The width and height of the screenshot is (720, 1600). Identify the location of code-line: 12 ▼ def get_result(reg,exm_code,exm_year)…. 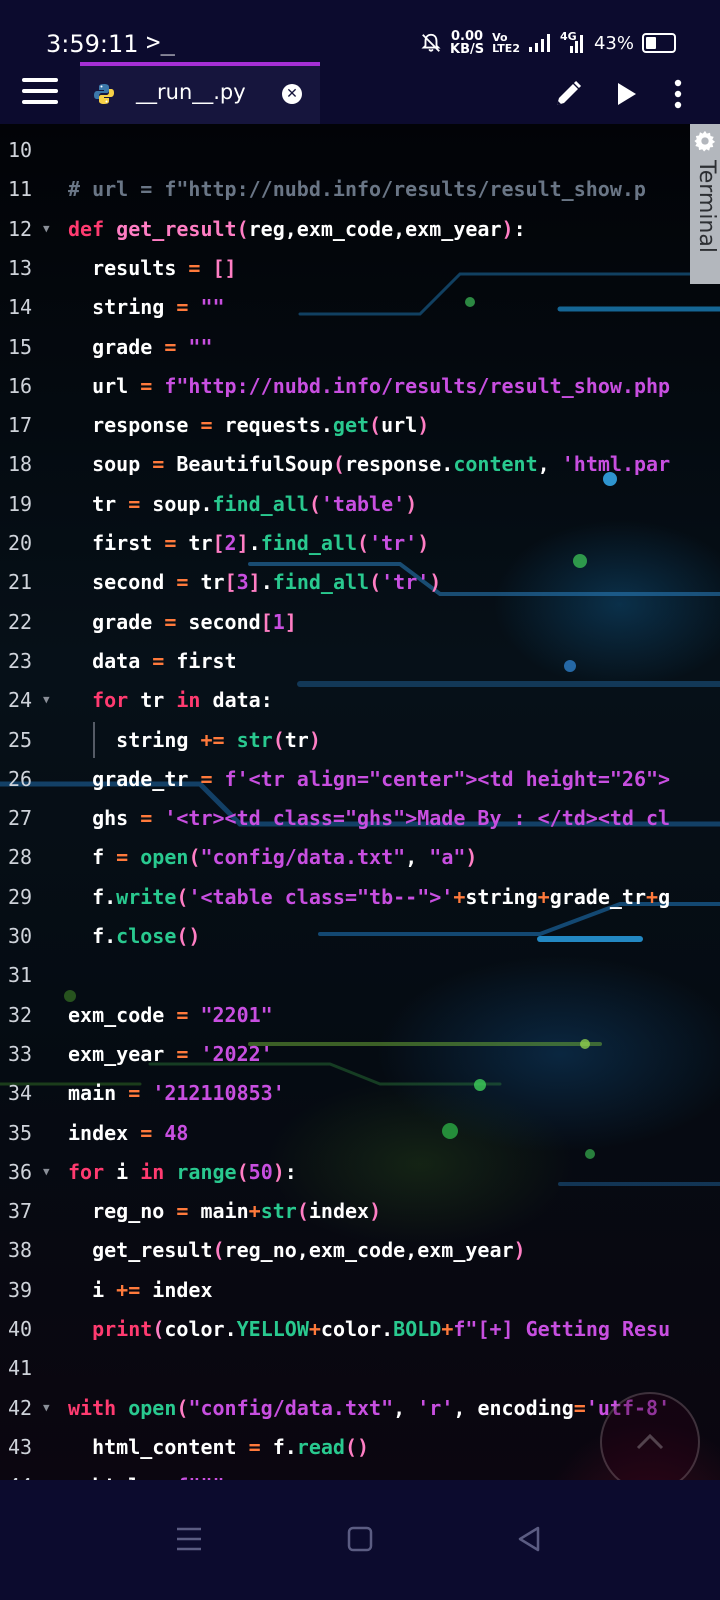
(360, 229).